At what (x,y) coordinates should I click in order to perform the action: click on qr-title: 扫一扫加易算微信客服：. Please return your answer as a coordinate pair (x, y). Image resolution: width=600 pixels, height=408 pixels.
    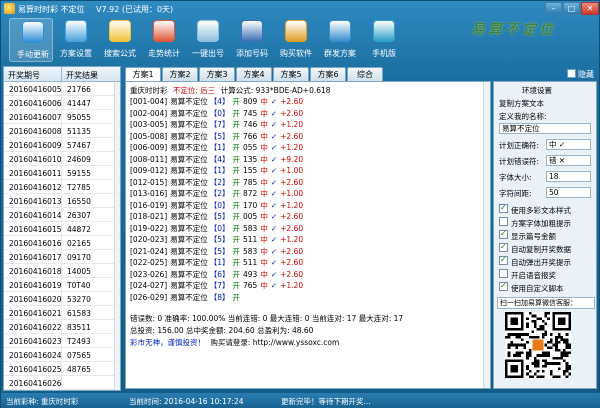
    Looking at the image, I should click on (546, 303).